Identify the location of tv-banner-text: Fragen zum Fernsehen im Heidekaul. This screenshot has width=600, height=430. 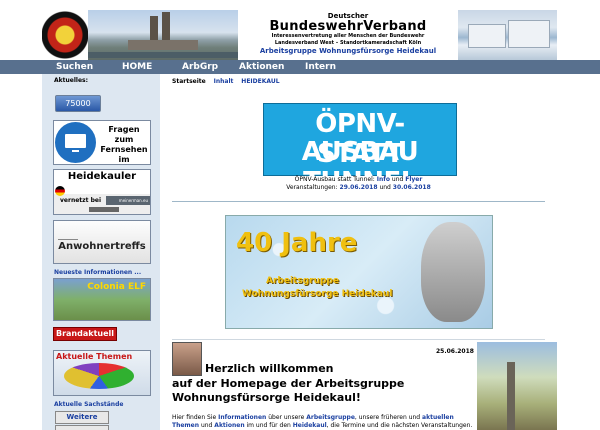
(124, 144).